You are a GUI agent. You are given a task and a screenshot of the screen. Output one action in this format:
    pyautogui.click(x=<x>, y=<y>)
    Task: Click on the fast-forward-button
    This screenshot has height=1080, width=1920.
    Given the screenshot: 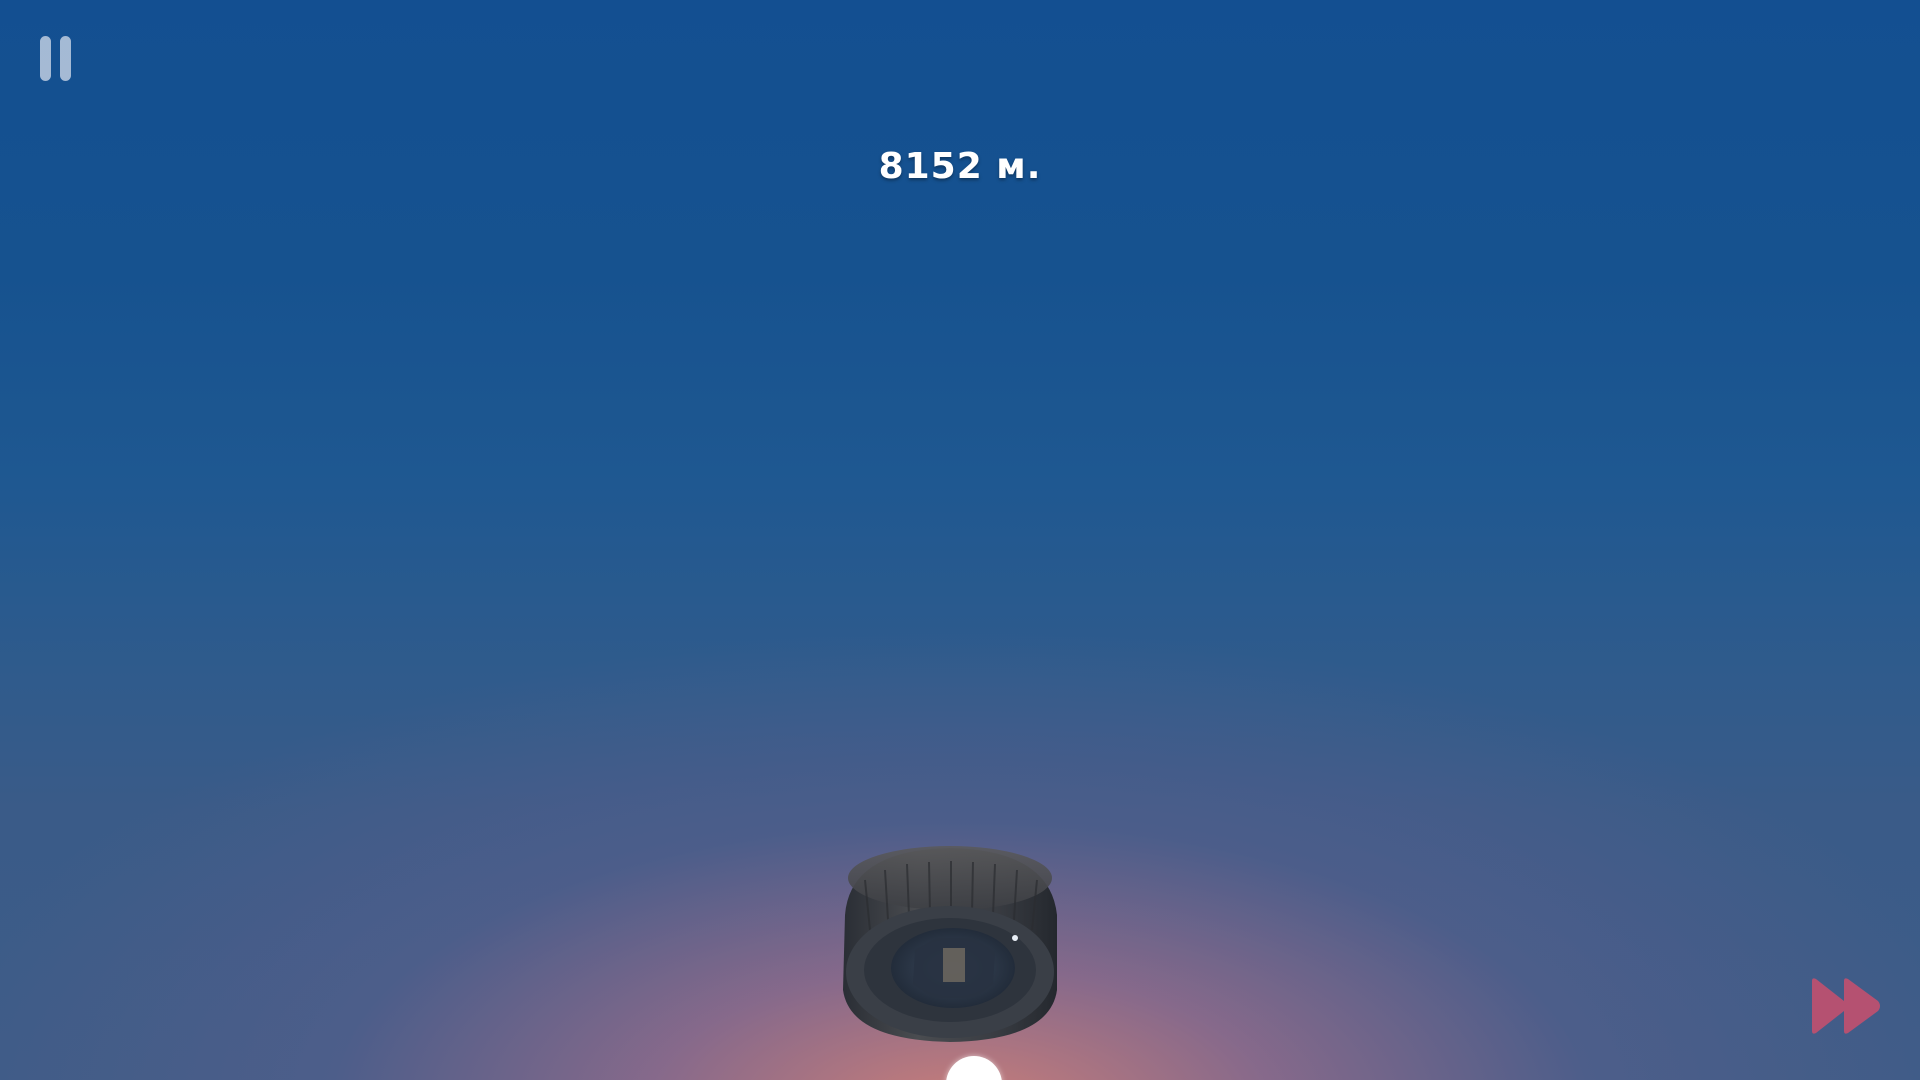 What is the action you would take?
    pyautogui.click(x=1847, y=1006)
    